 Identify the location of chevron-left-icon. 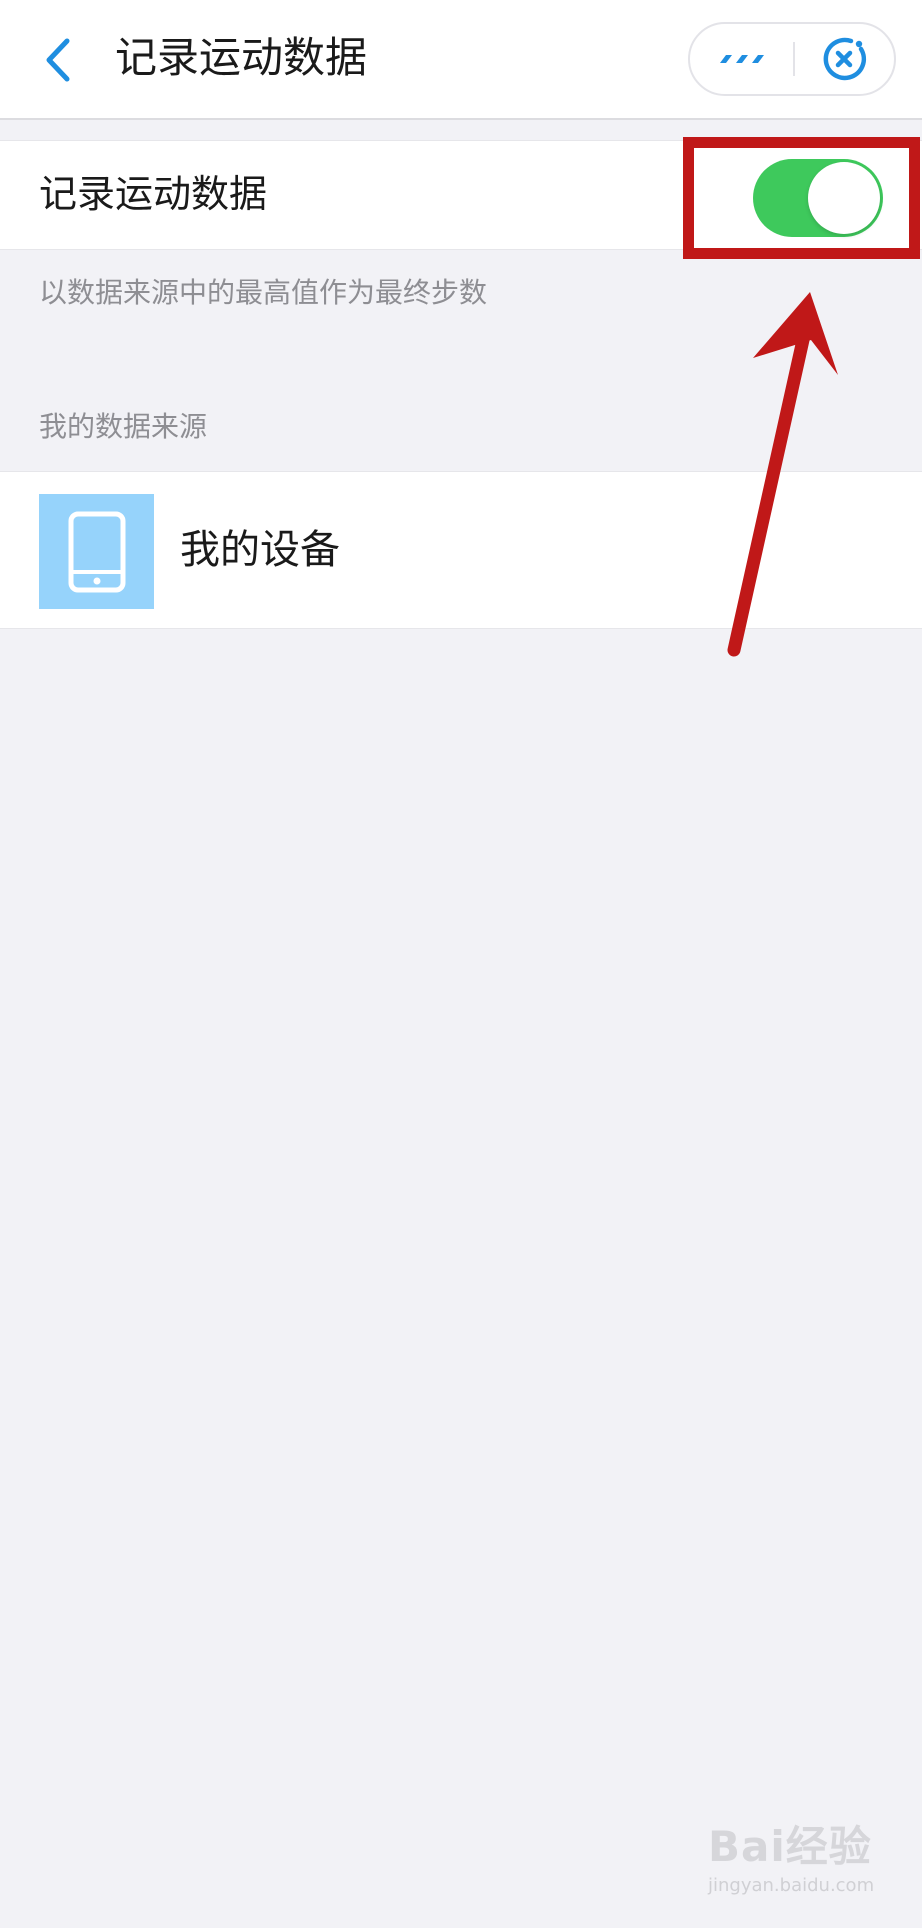
(58, 60).